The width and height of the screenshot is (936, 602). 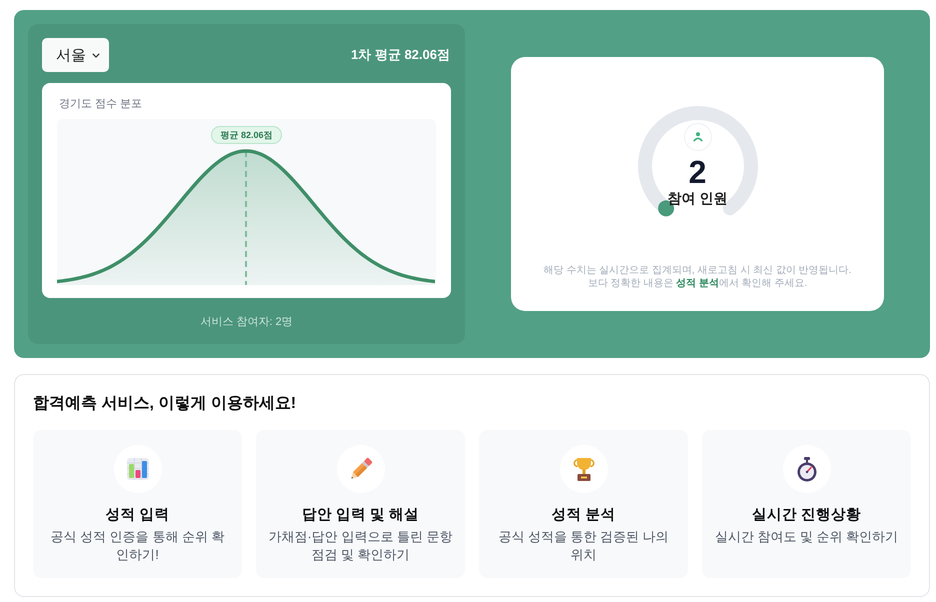 I want to click on participant-count: 2, so click(x=697, y=172).